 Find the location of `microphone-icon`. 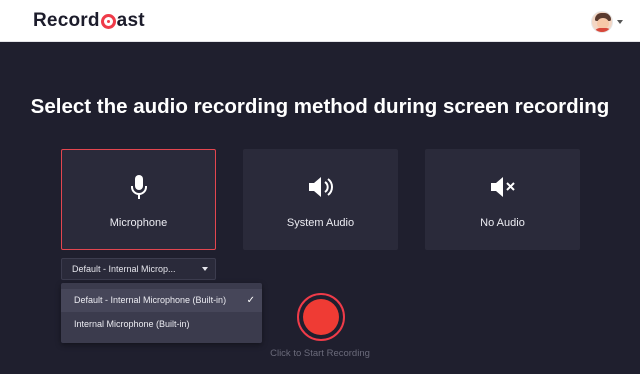

microphone-icon is located at coordinates (138, 187).